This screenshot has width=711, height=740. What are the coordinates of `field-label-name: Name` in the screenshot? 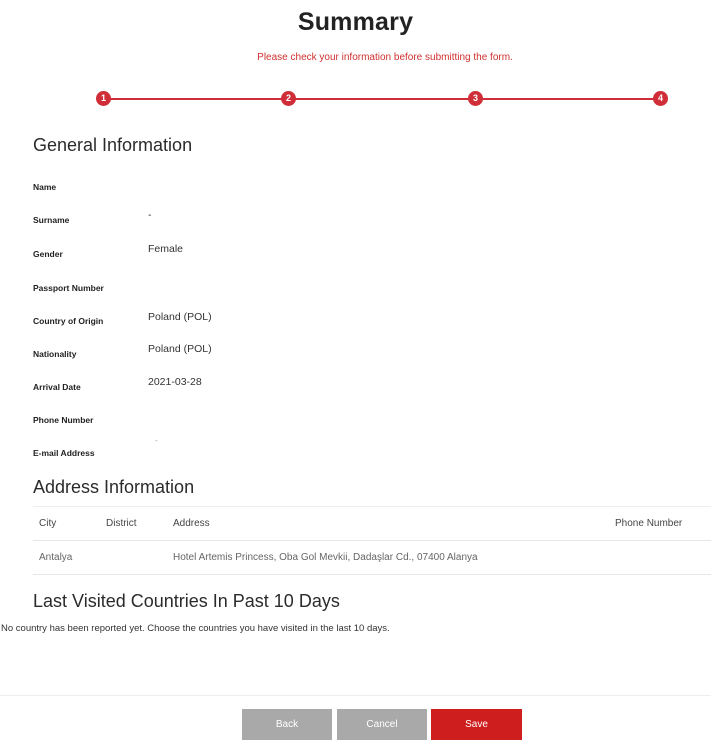 It's located at (45, 187).